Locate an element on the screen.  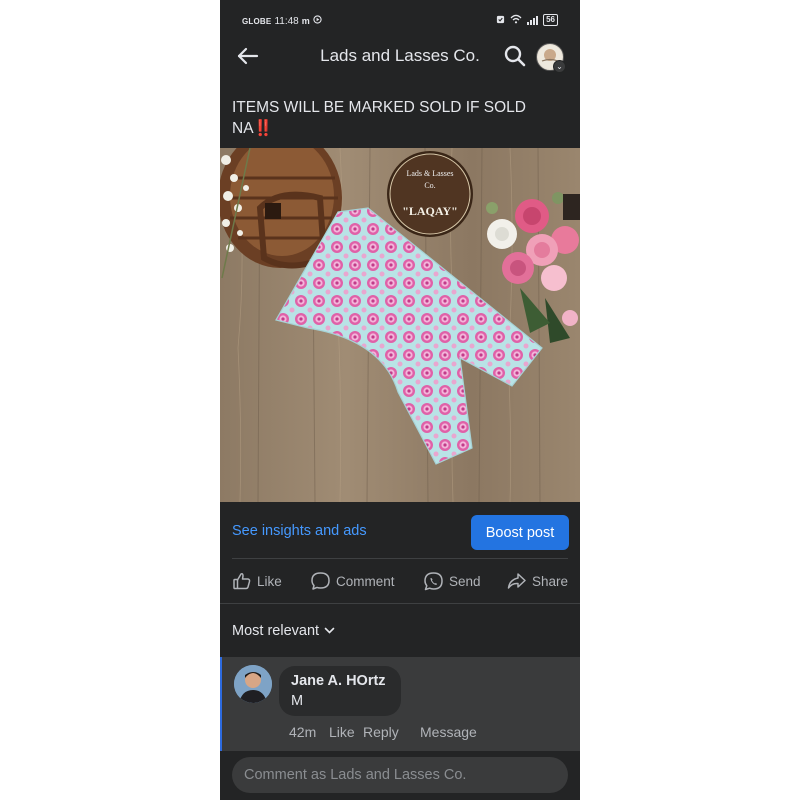
commenter-avatar is located at coordinates (253, 684).